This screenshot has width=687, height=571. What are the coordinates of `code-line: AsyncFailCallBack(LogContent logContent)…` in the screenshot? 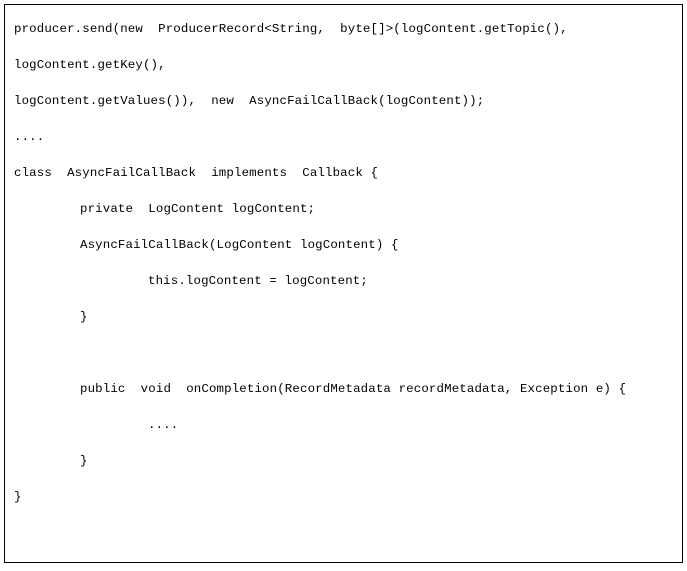 It's located at (239, 245).